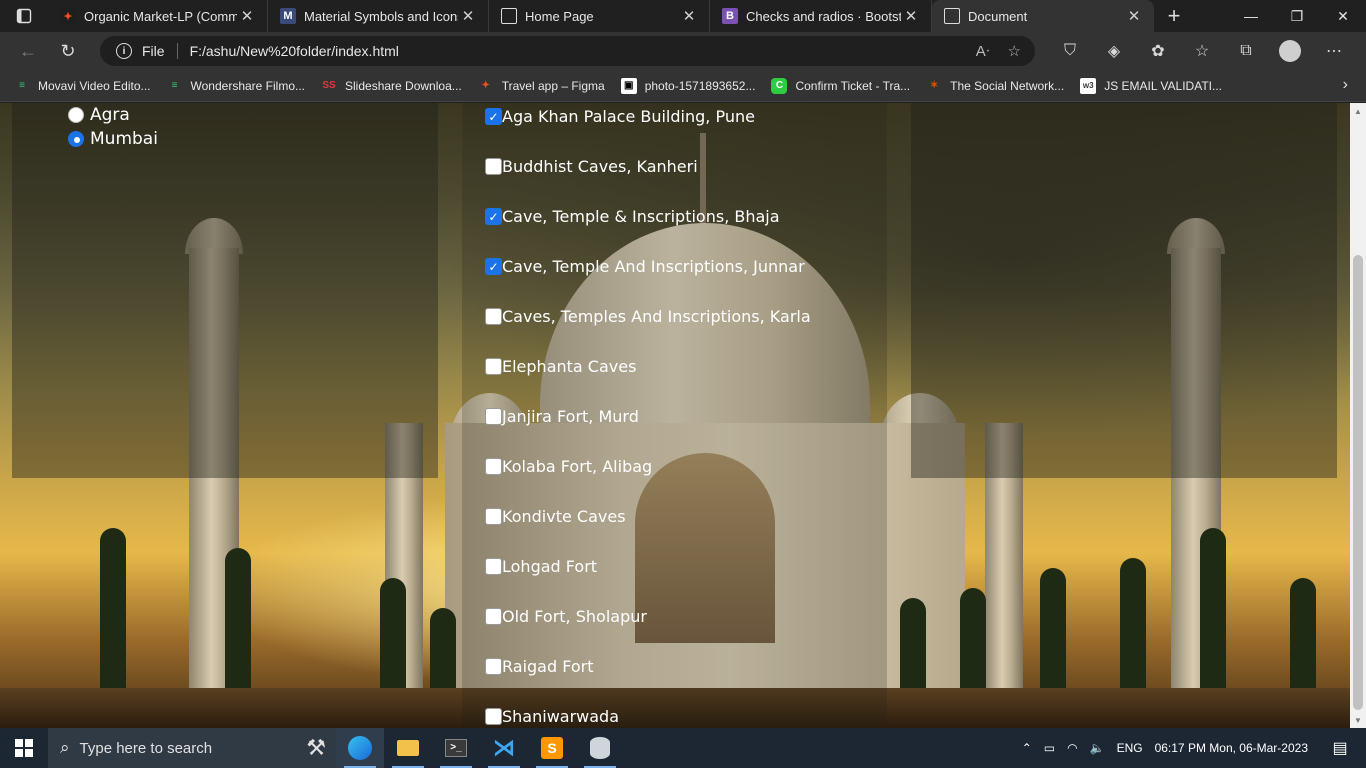 This screenshot has height=768, width=1366. What do you see at coordinates (1343, 16) in the screenshot?
I see `close-window-icon: ✕` at bounding box center [1343, 16].